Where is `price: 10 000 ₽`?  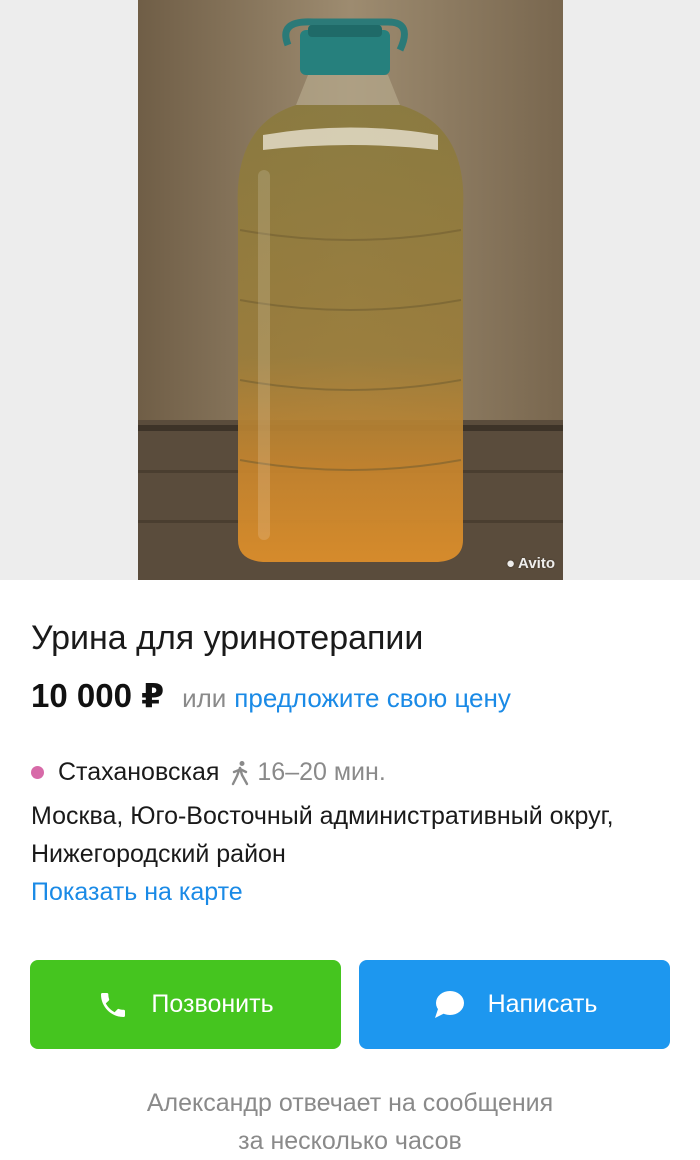 price: 10 000 ₽ is located at coordinates (98, 695).